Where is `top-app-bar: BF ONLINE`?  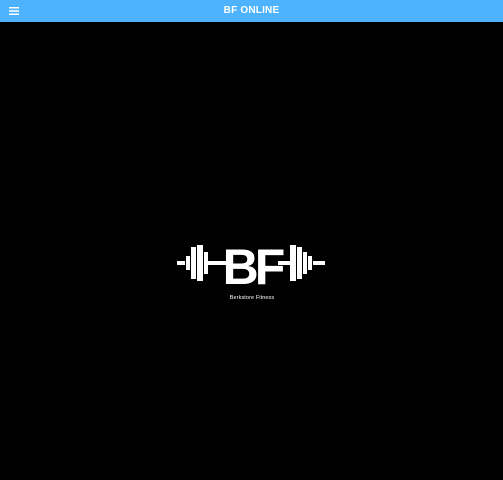 top-app-bar: BF ONLINE is located at coordinates (251, 11).